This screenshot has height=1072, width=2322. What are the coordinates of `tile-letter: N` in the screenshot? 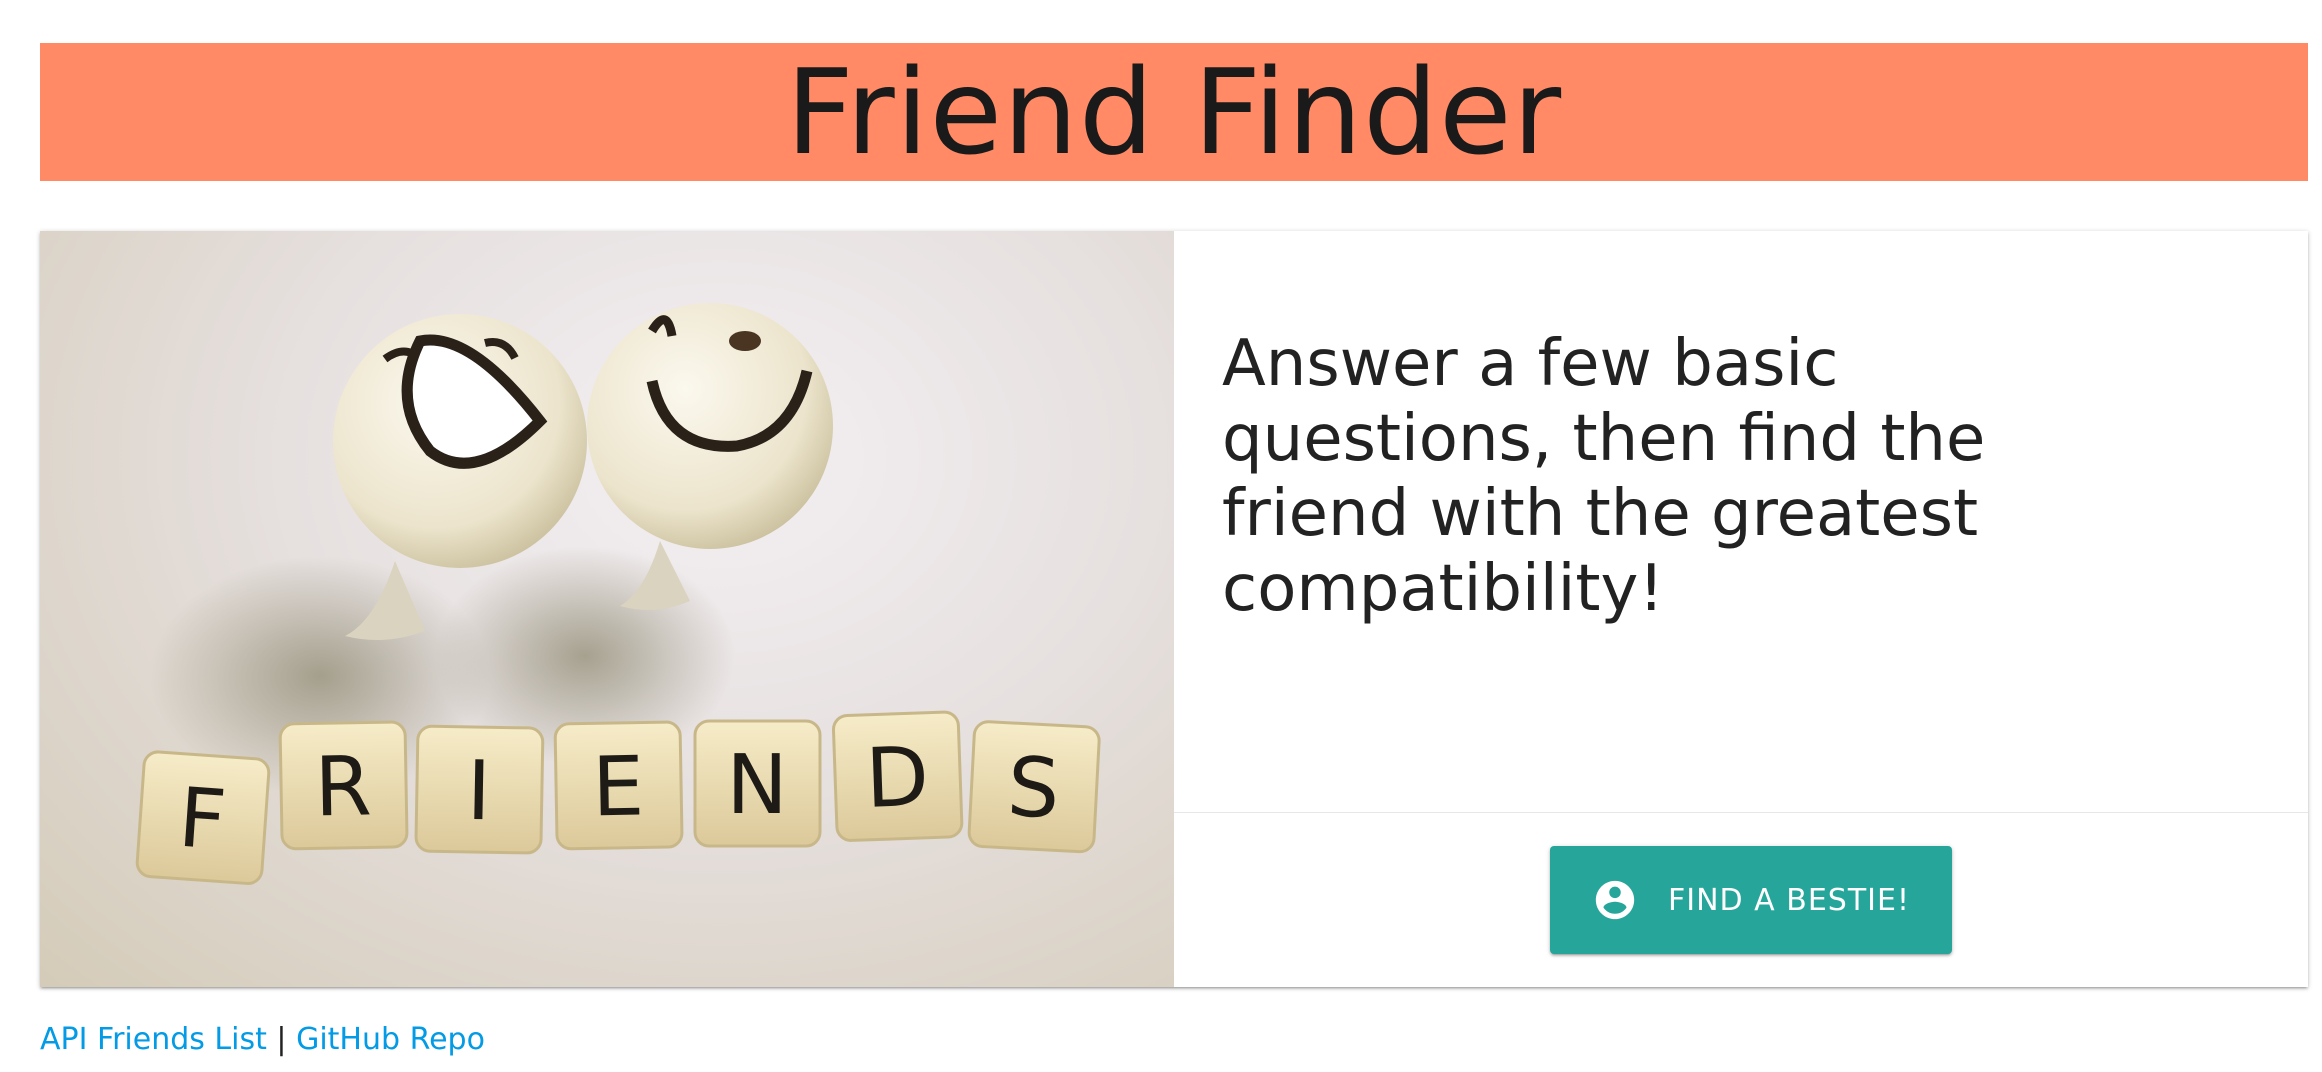 It's located at (756, 785).